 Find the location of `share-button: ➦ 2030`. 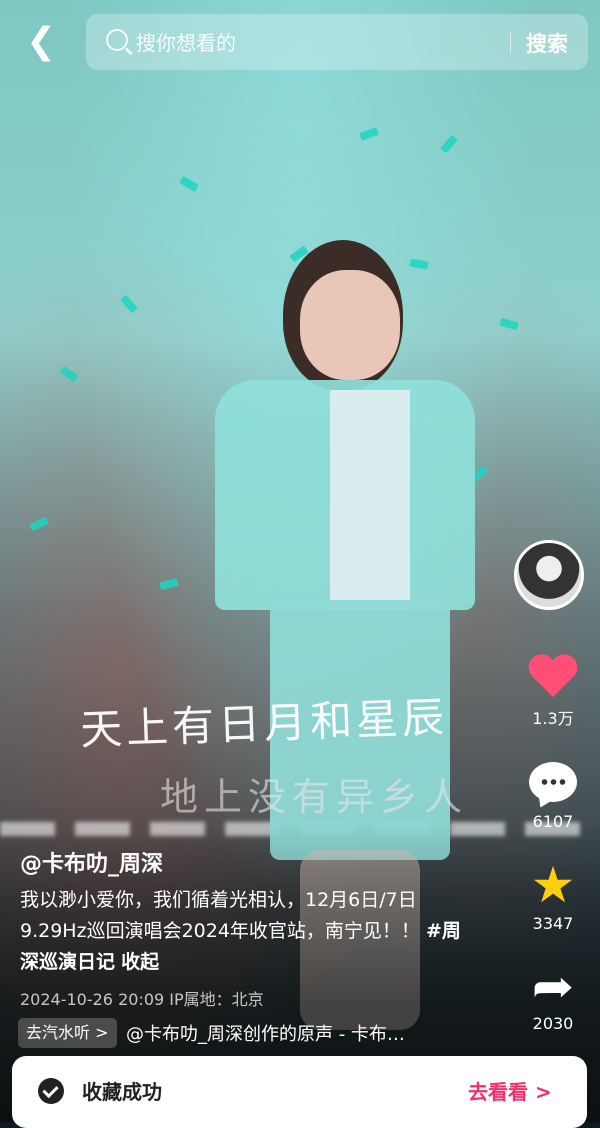

share-button: ➦ 2030 is located at coordinates (553, 997).